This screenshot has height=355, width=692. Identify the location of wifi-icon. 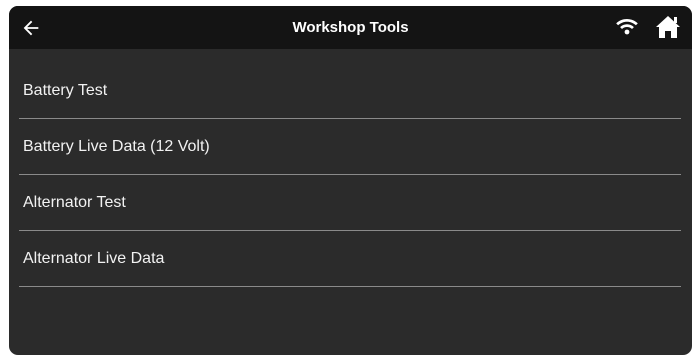
(627, 27).